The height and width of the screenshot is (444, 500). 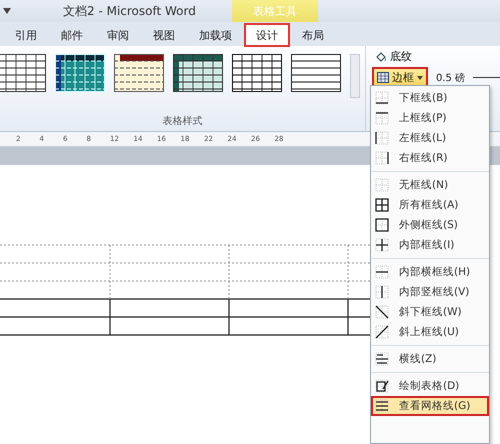 What do you see at coordinates (183, 121) in the screenshot?
I see `group-label: 表格样式` at bounding box center [183, 121].